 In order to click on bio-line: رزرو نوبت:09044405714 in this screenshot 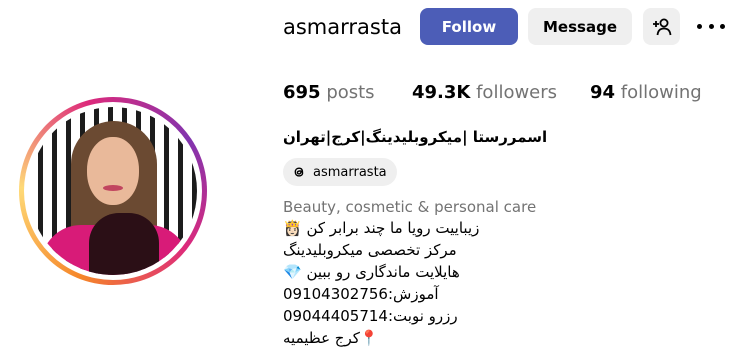, I will do `click(370, 316)`.